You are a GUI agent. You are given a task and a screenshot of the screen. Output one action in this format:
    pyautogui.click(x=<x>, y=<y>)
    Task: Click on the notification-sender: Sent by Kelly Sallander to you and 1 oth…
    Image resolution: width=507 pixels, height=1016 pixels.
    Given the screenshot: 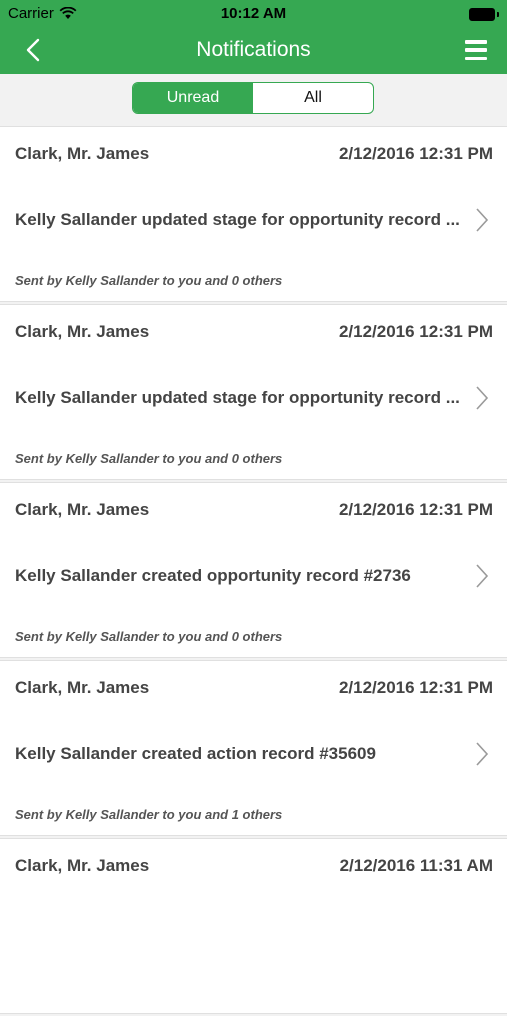 What is the action you would take?
    pyautogui.click(x=149, y=814)
    